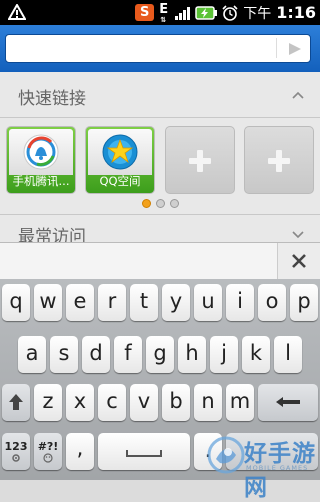 The width and height of the screenshot is (320, 502). I want to click on quick-link-tile-qzone: QQ空间, so click(120, 160).